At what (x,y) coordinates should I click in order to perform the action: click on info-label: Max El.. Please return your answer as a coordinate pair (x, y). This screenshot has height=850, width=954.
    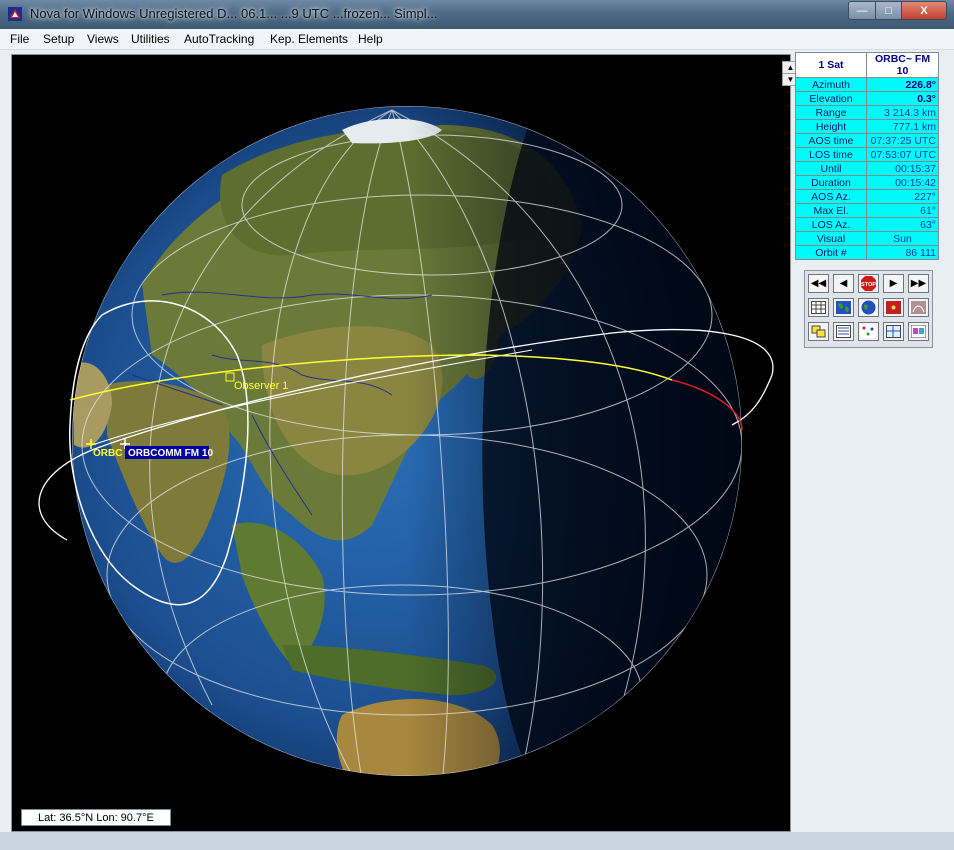
    Looking at the image, I should click on (831, 210).